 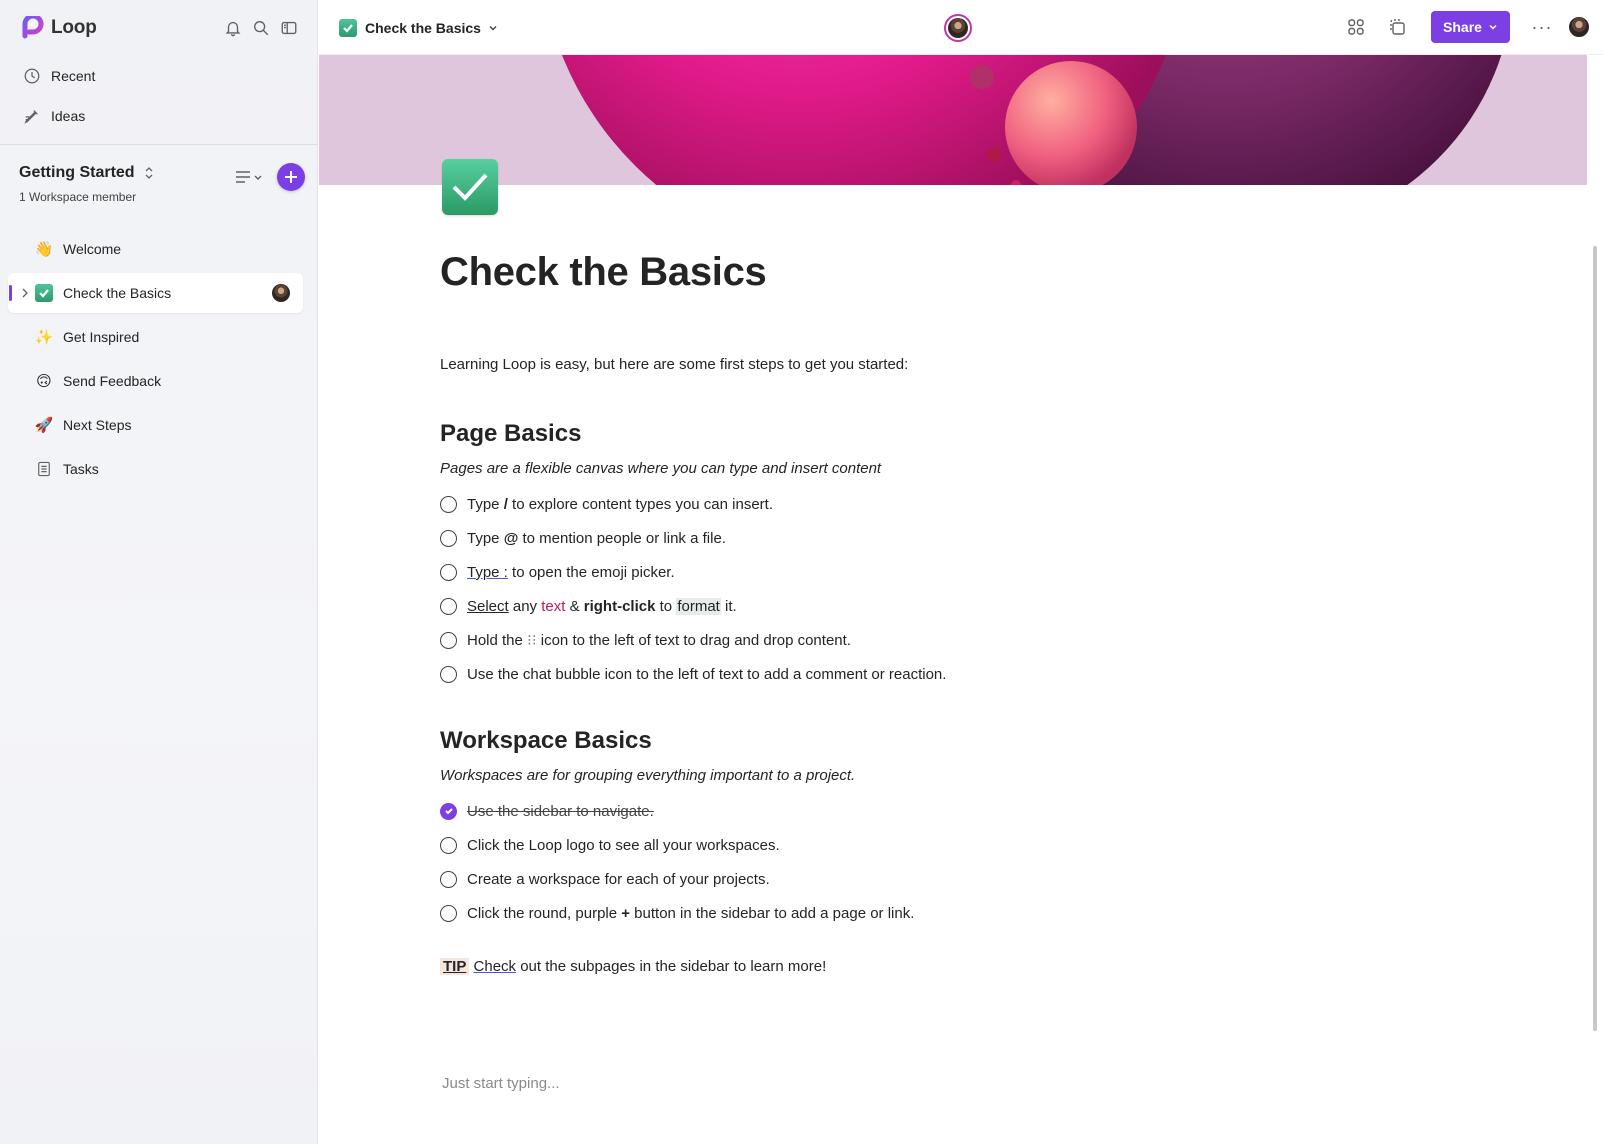 I want to click on add-page-button, so click(x=291, y=177).